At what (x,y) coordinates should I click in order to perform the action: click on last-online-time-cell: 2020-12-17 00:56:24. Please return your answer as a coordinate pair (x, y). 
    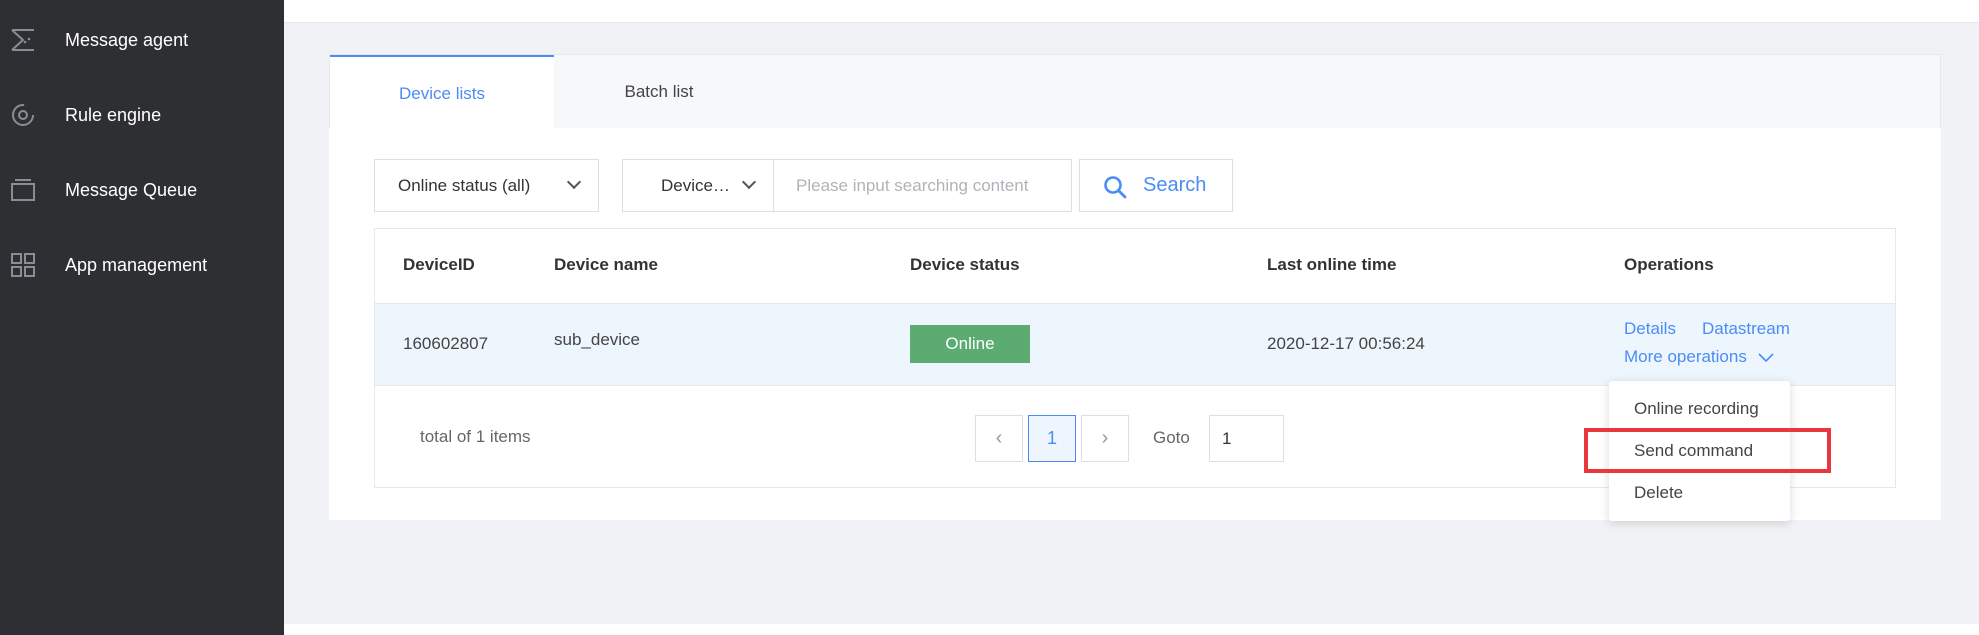
    Looking at the image, I should click on (1346, 343).